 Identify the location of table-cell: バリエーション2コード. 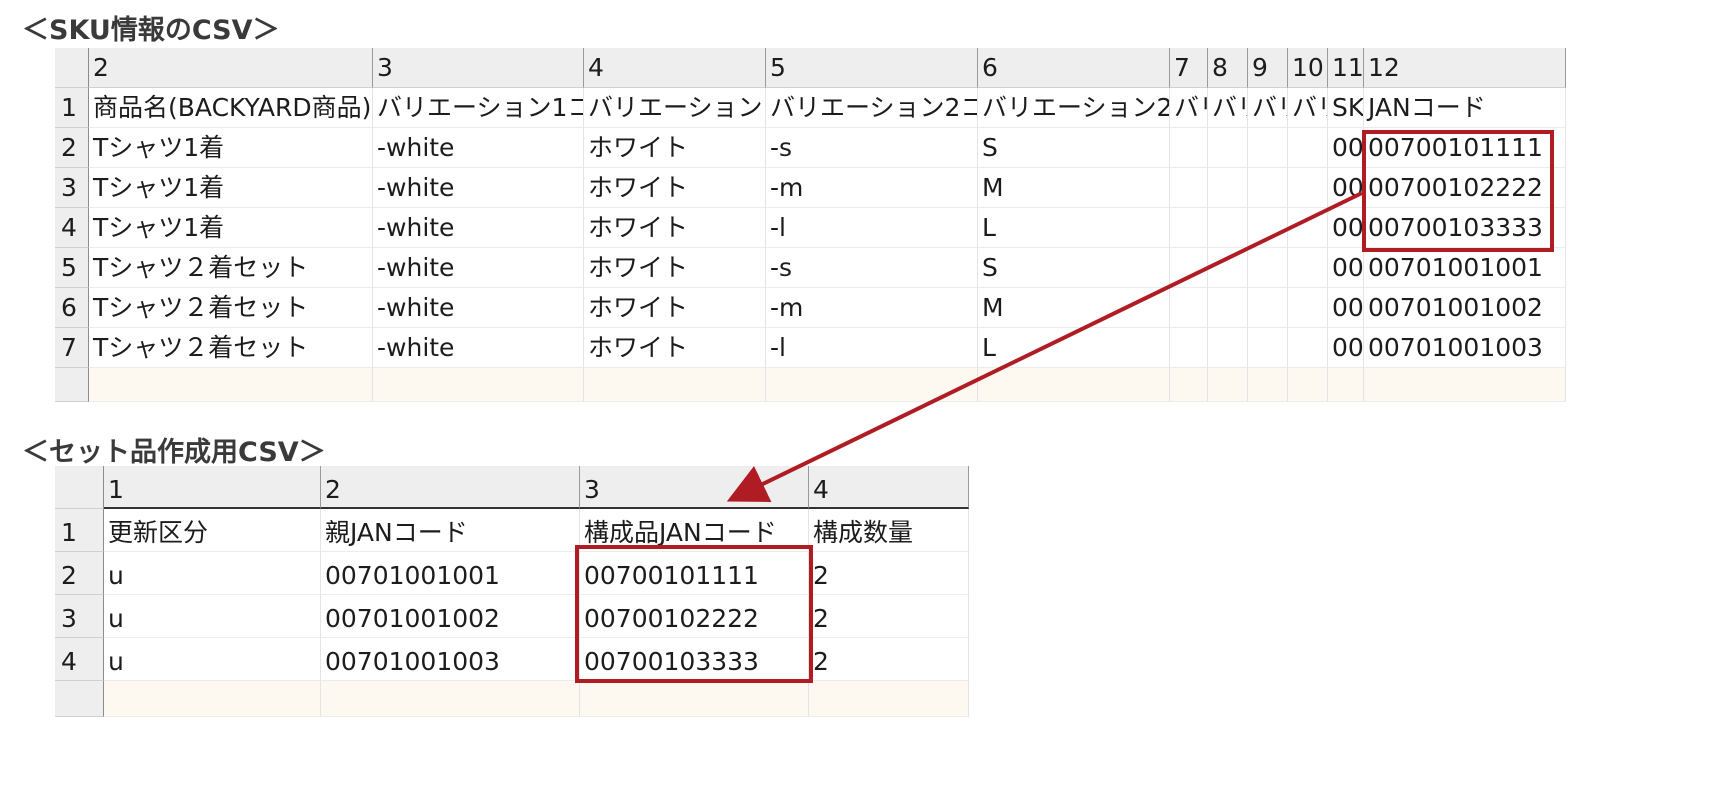
(872, 108).